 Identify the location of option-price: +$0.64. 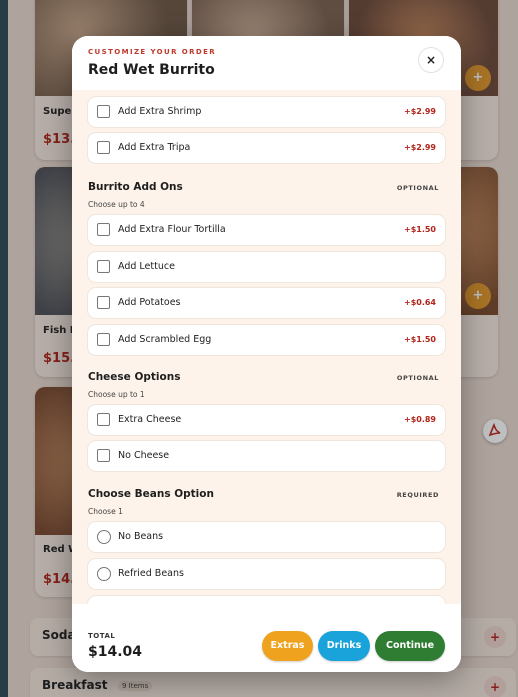
(419, 302).